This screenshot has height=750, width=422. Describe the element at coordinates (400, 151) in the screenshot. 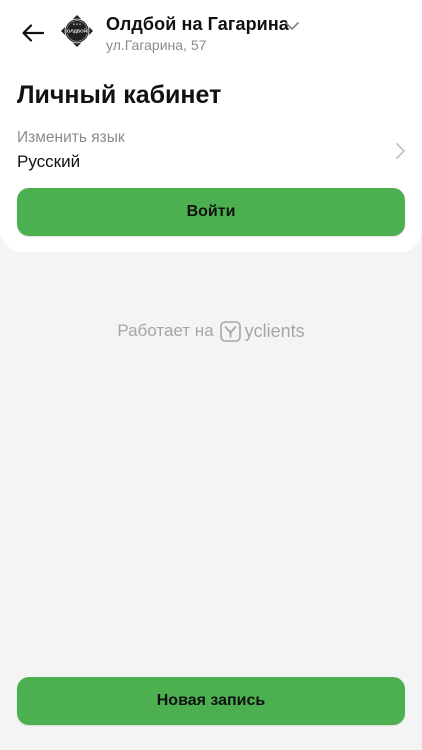

I see `chevron-right-icon` at that location.